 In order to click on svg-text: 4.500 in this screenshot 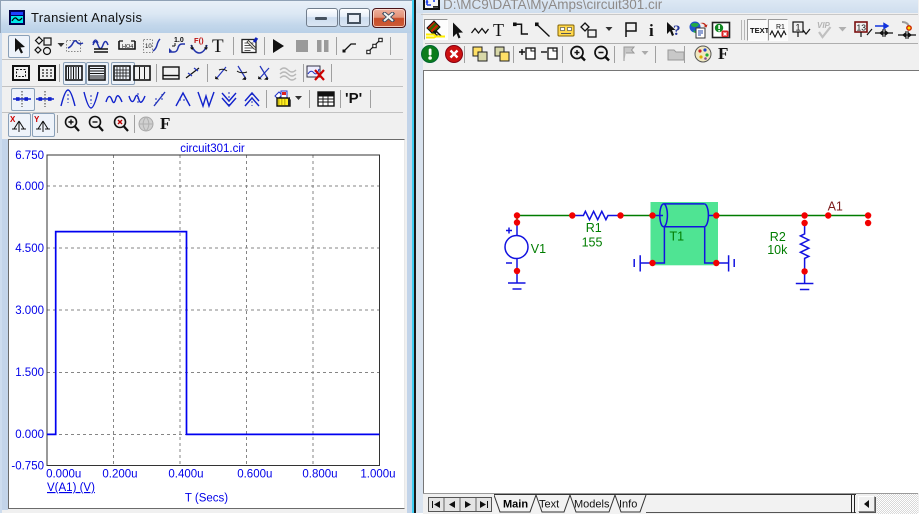, I will do `click(29, 249)`.